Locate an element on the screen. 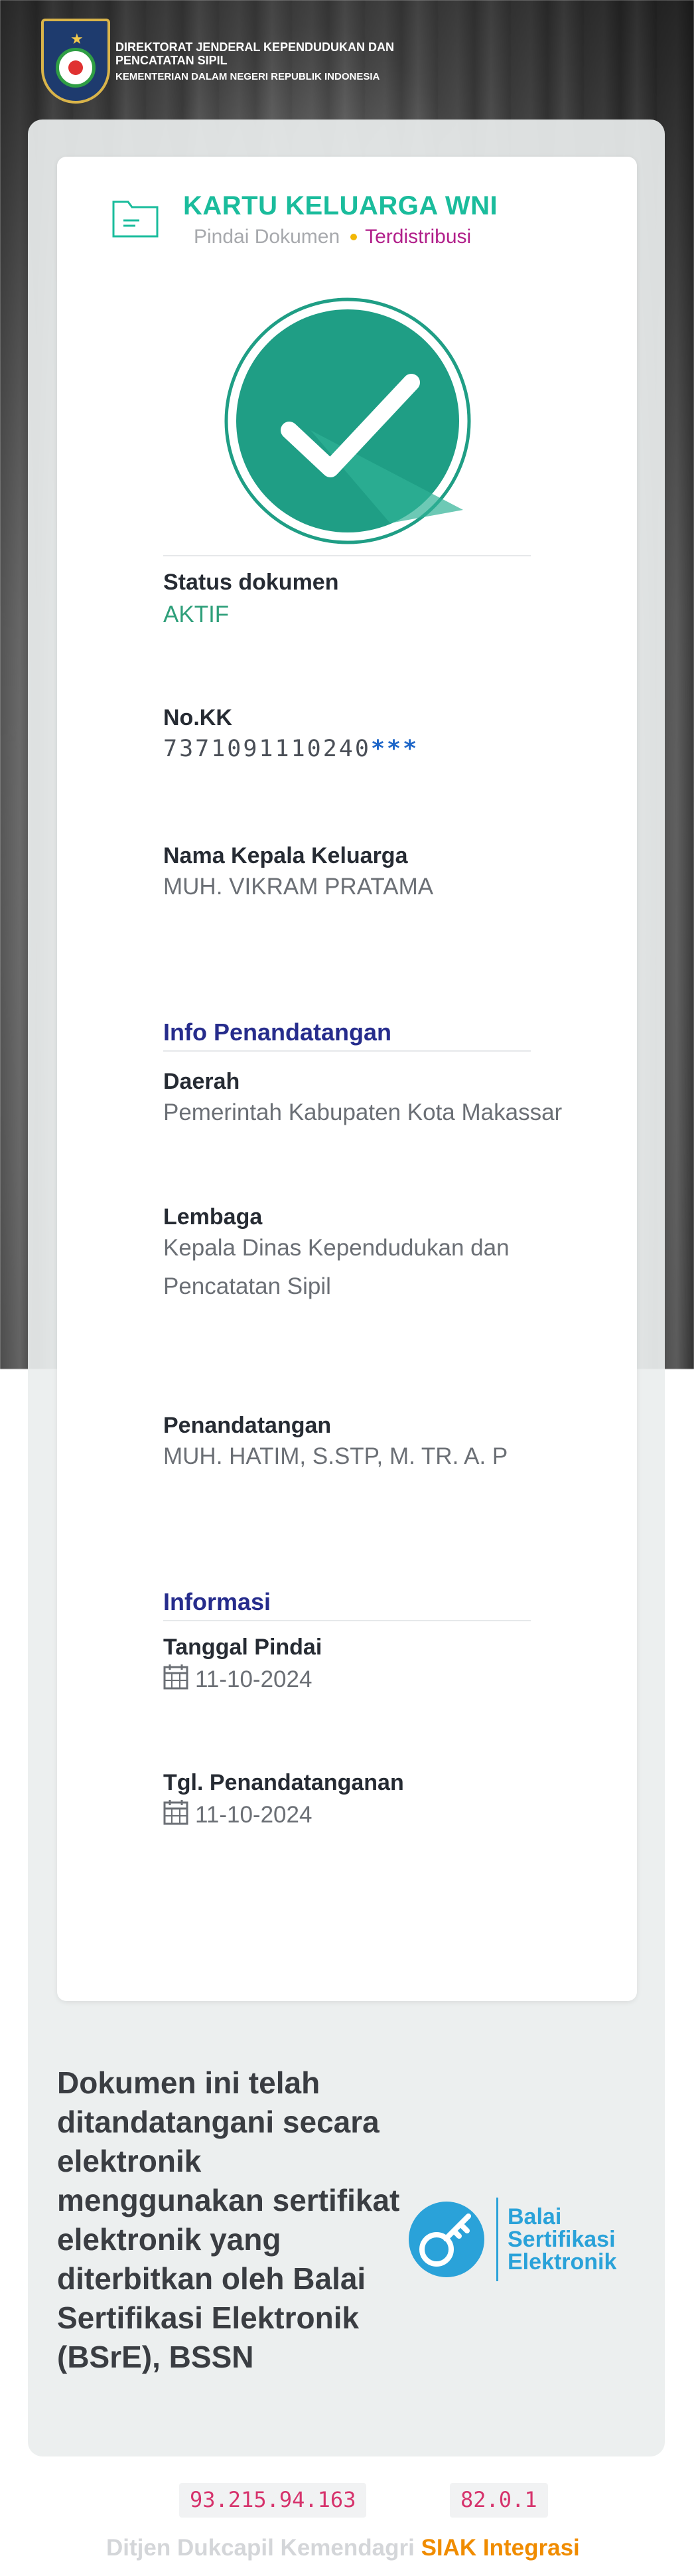  tgl-ttd-value: 11-10-2024 is located at coordinates (254, 1815).